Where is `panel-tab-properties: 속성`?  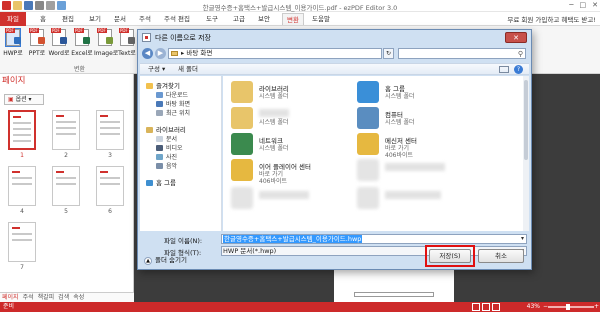 panel-tab-properties: 속성 is located at coordinates (78, 297).